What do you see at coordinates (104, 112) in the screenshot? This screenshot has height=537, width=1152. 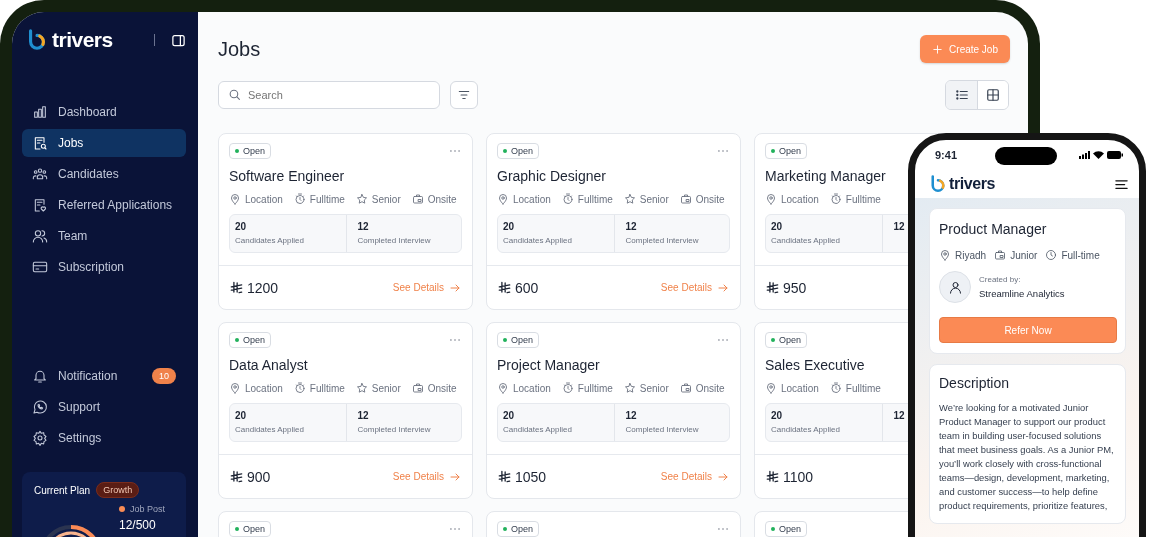 I see `sidebar-item: Dashboard` at bounding box center [104, 112].